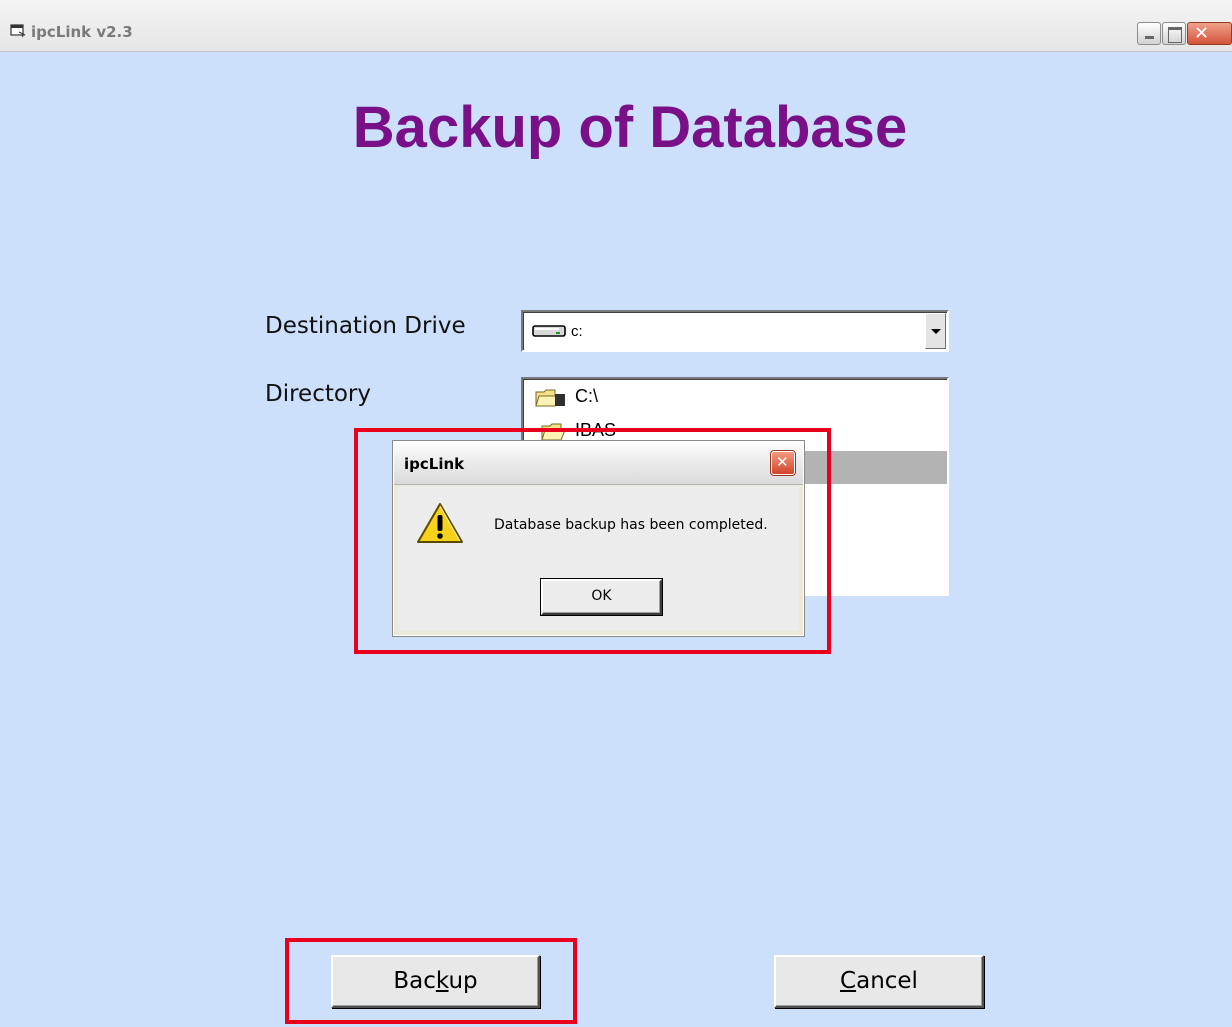 This screenshot has height=1027, width=1232. What do you see at coordinates (318, 394) in the screenshot?
I see `directory-label: Directory` at bounding box center [318, 394].